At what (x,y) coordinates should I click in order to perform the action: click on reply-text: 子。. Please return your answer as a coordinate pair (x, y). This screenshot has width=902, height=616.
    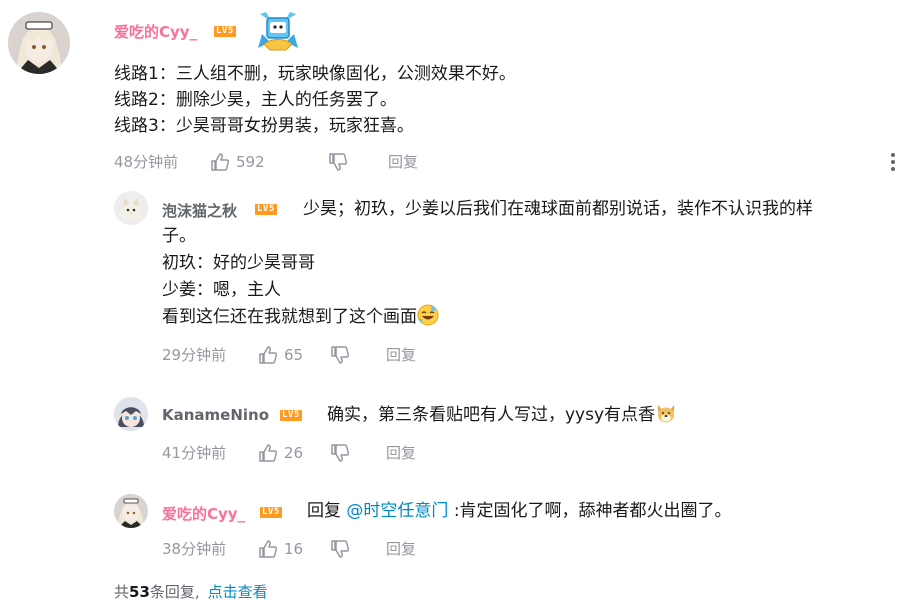
    Looking at the image, I should click on (179, 236).